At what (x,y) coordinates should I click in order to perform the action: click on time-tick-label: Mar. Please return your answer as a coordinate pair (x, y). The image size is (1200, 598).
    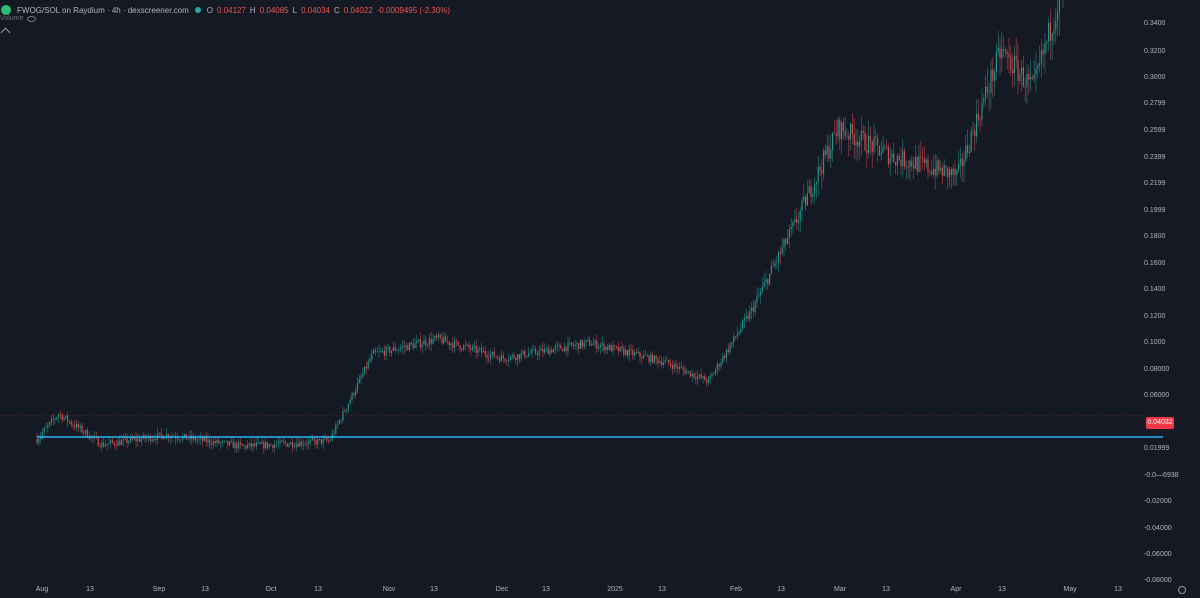
    Looking at the image, I should click on (840, 589).